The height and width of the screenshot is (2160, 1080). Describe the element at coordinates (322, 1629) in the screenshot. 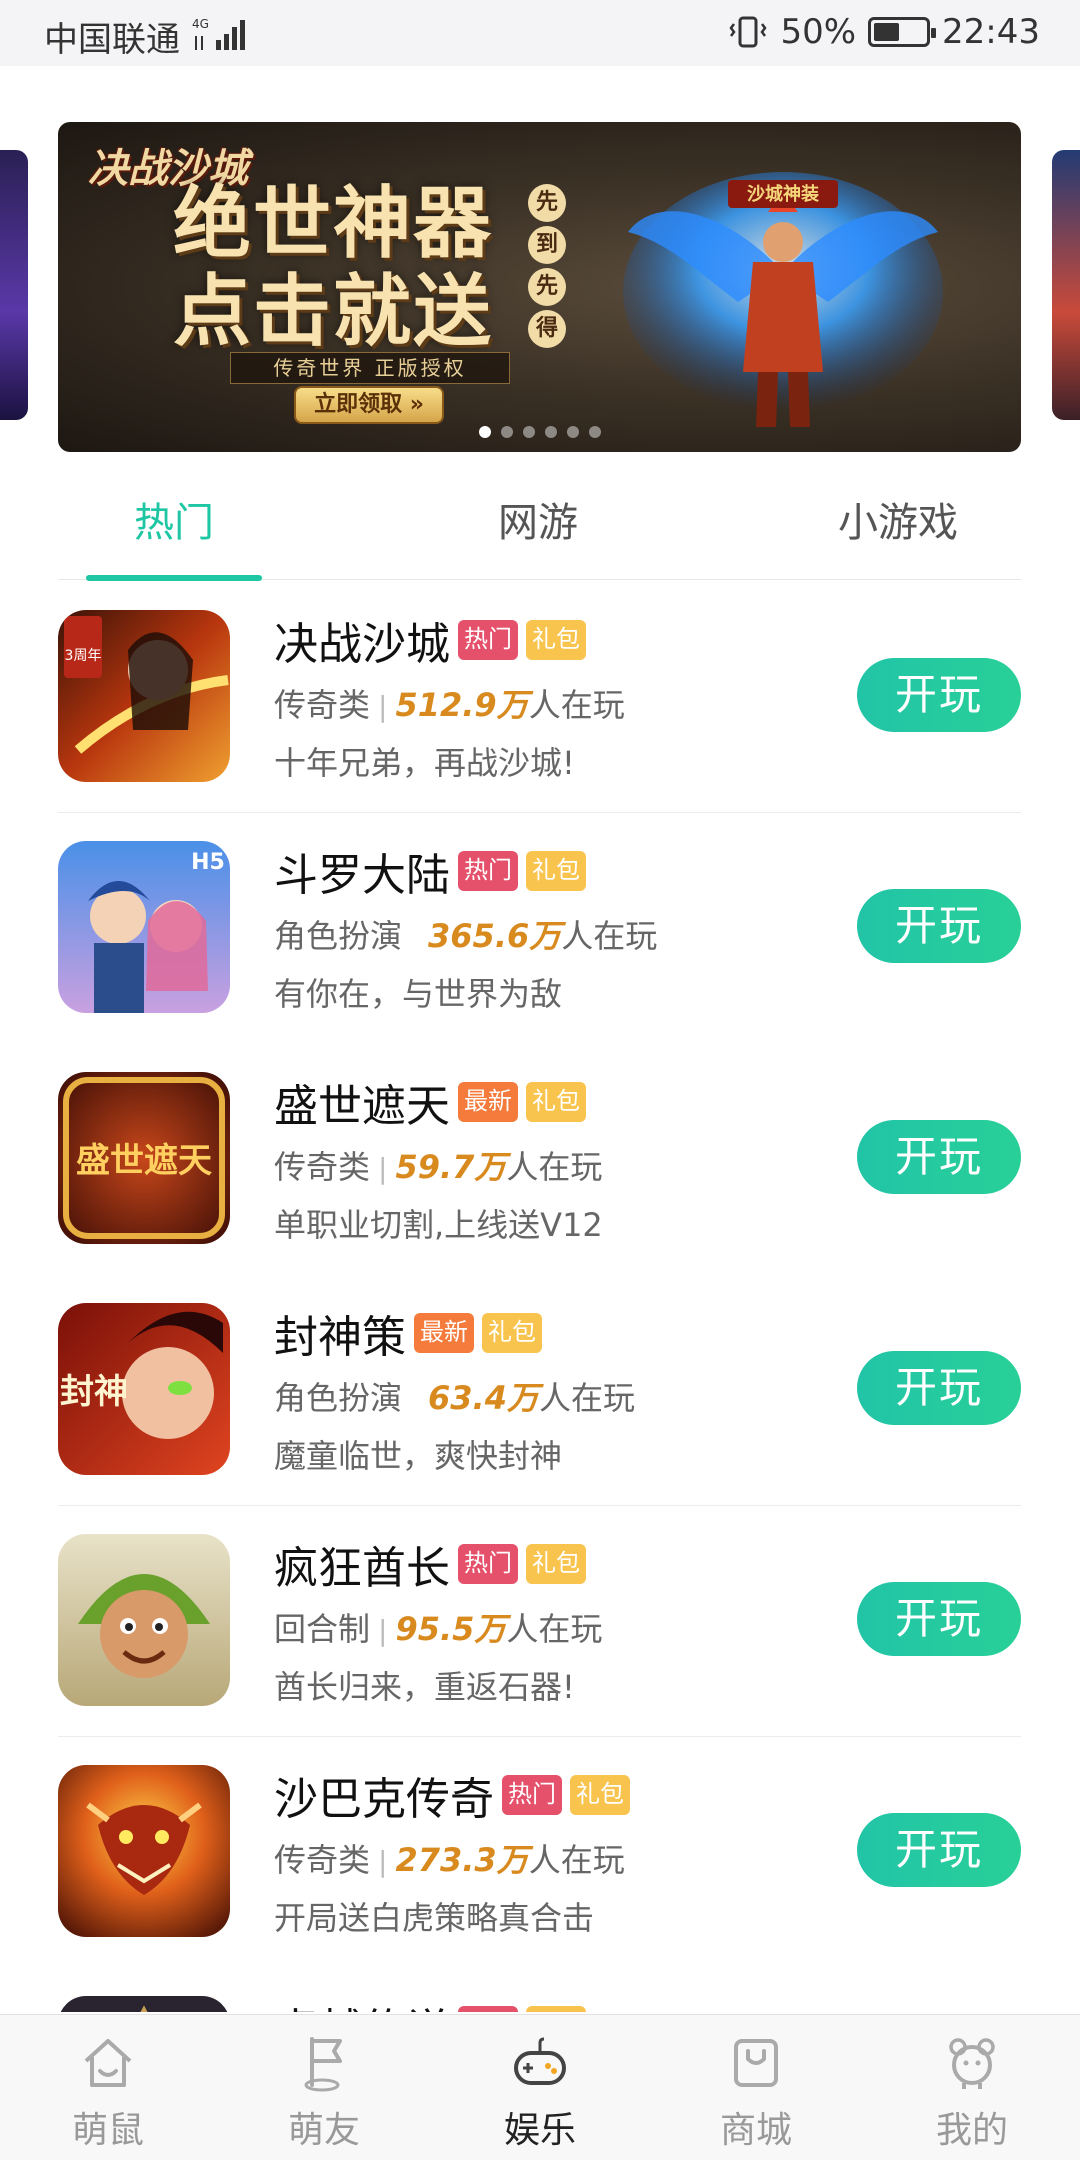

I see `game-category: 回合制` at that location.